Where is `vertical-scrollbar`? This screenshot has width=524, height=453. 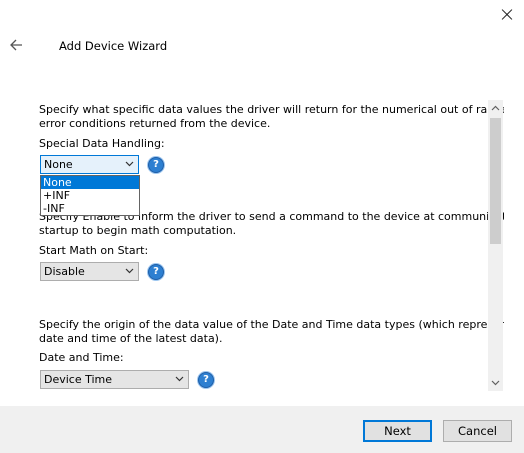
vertical-scrollbar is located at coordinates (495, 245).